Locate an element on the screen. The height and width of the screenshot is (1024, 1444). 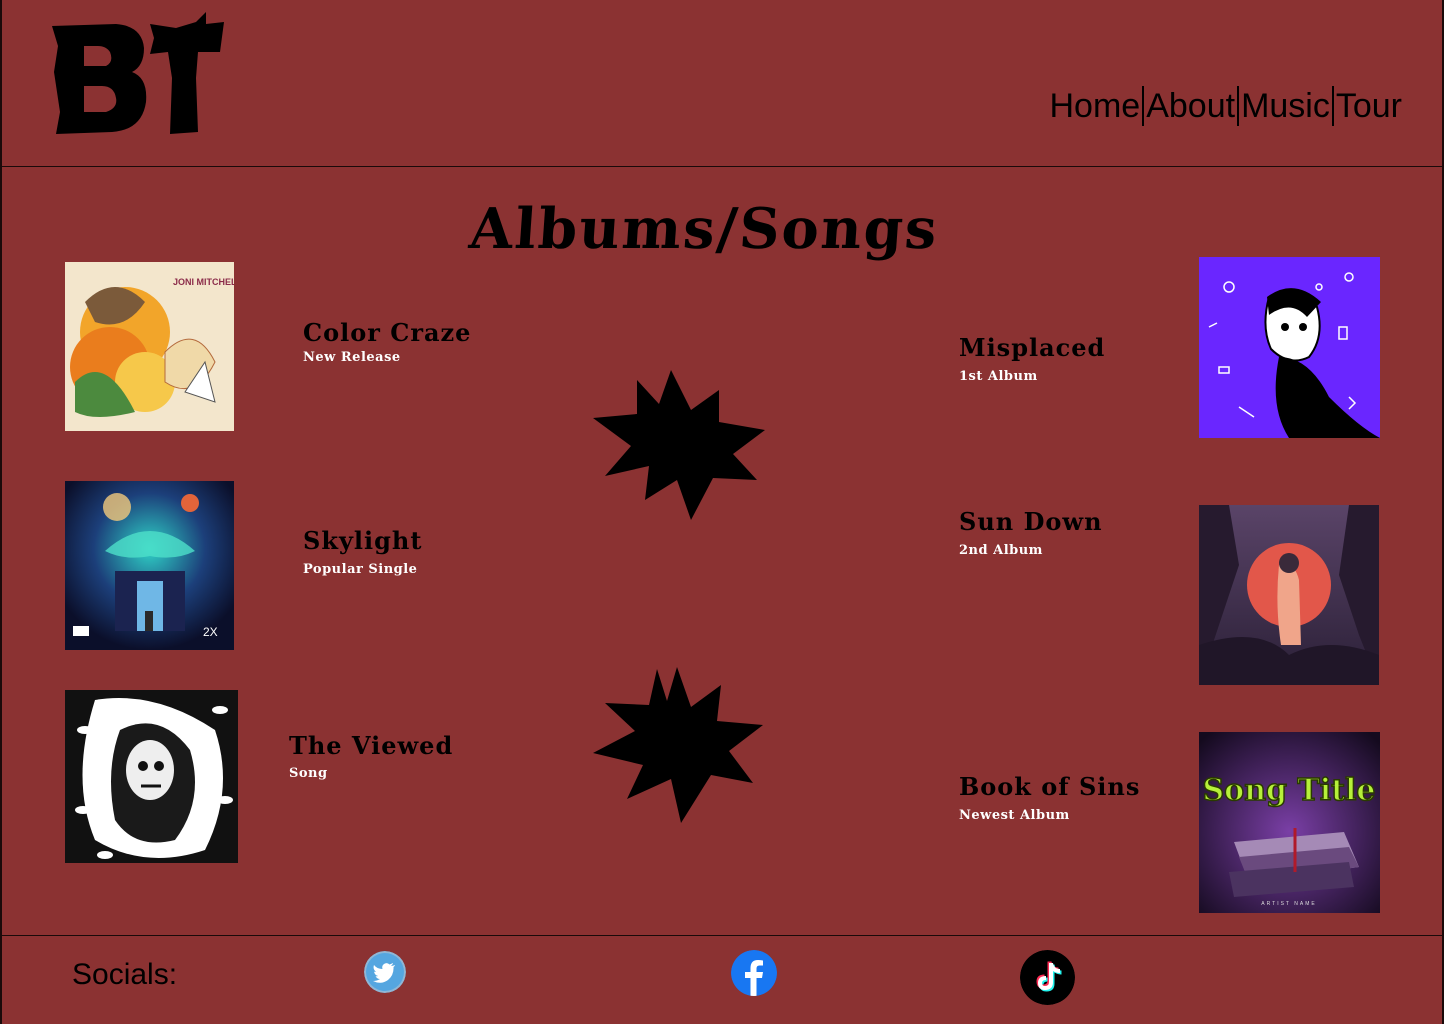
nav-tour: Tour is located at coordinates (1369, 106).